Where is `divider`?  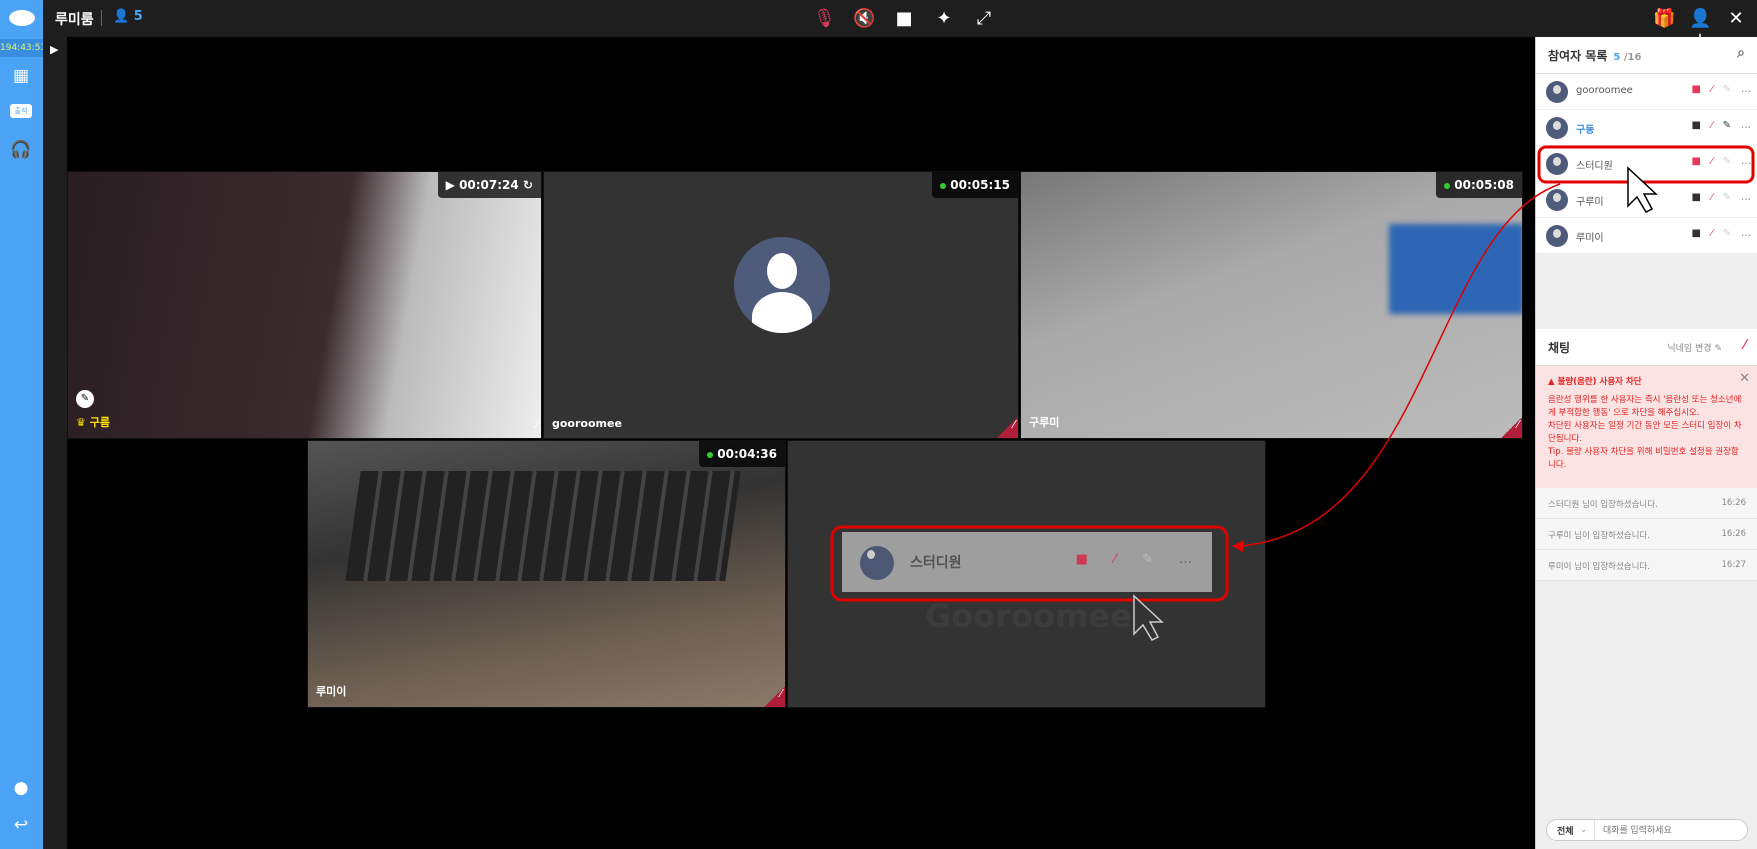
divider is located at coordinates (101, 18).